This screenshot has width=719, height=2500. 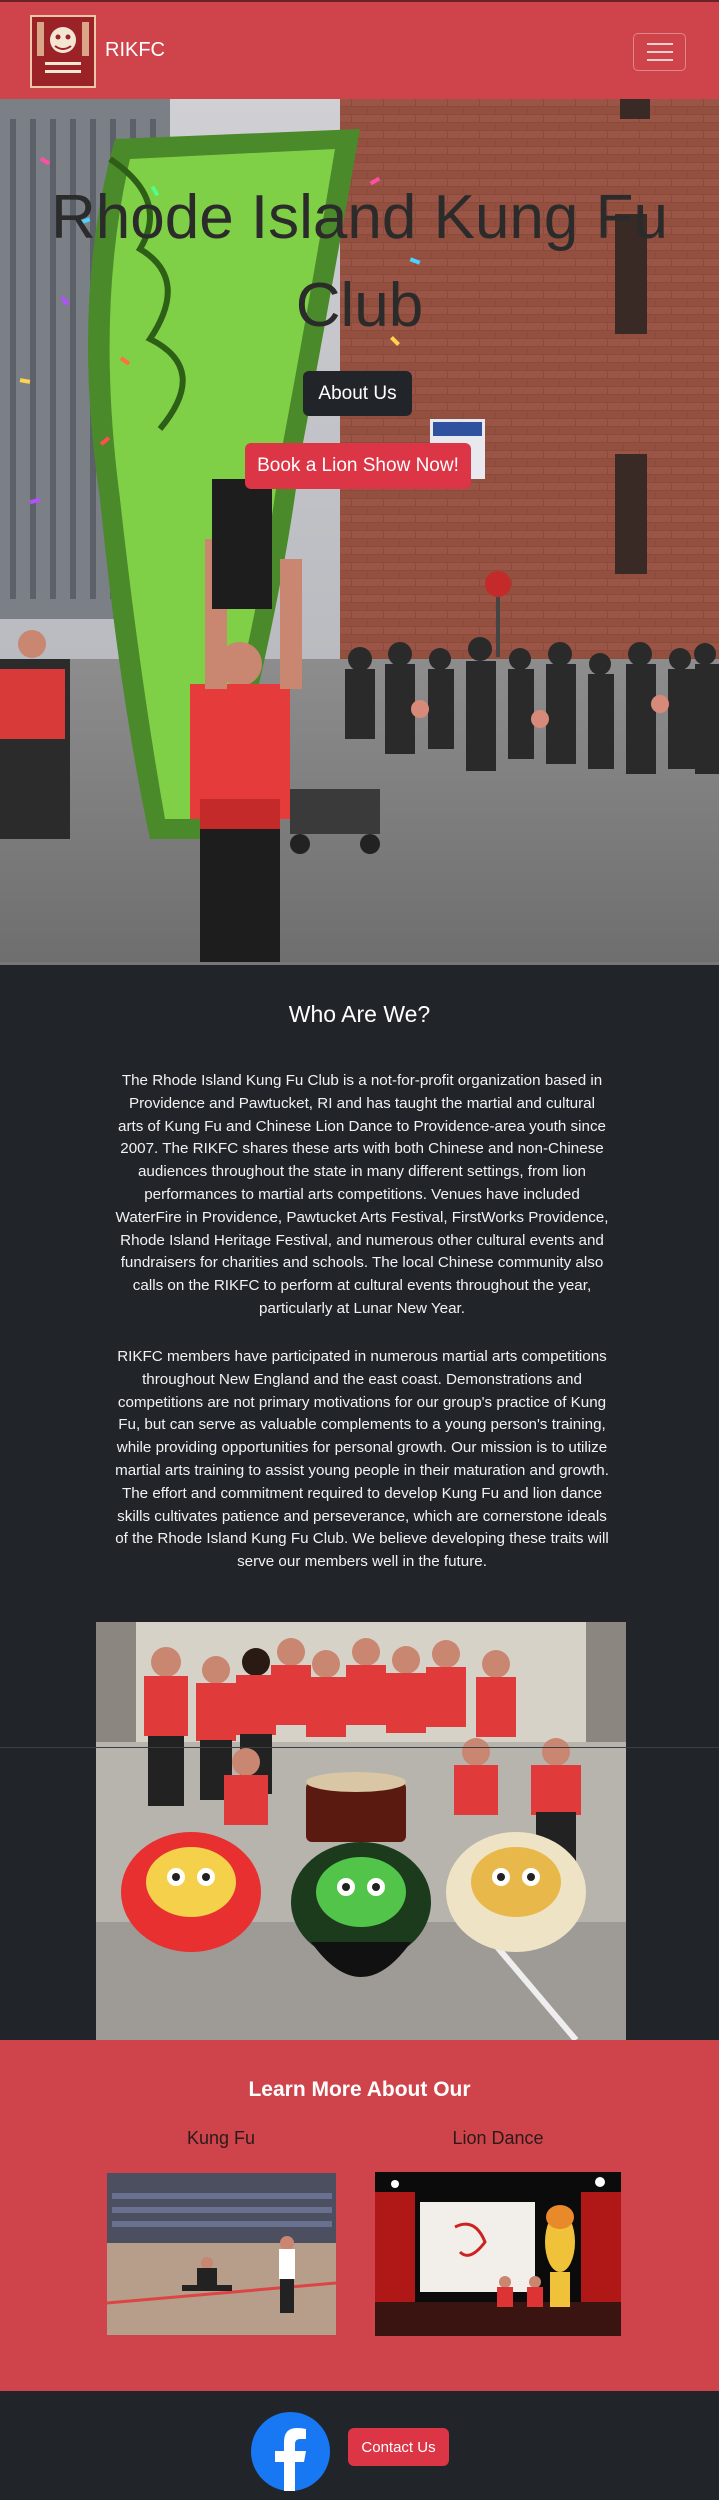 I want to click on learn-more-section: Learn More About Our Kung Fu Lion Dance, so click(x=359, y=2215).